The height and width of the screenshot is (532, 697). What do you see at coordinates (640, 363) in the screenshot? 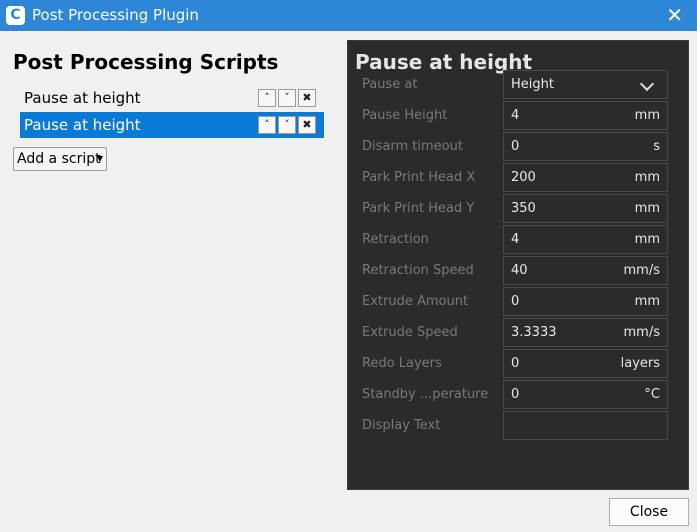
I see `setting-unit: layers` at bounding box center [640, 363].